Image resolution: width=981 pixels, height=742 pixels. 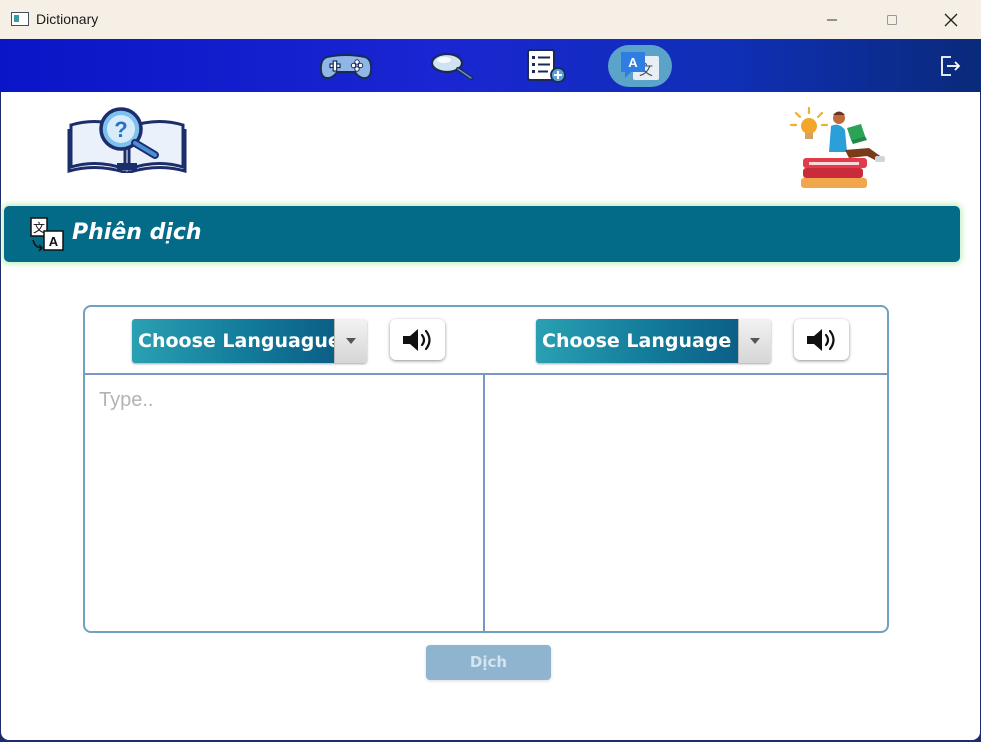 What do you see at coordinates (490, 19) in the screenshot?
I see `title-bar: Dictionary` at bounding box center [490, 19].